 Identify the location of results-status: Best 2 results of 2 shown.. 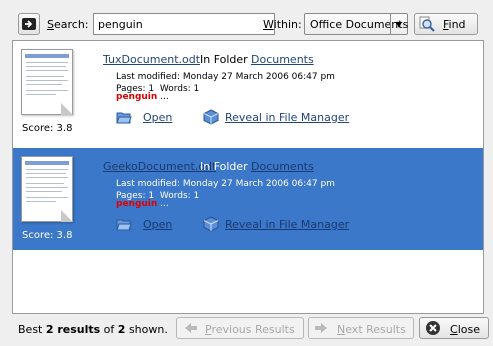
(93, 329).